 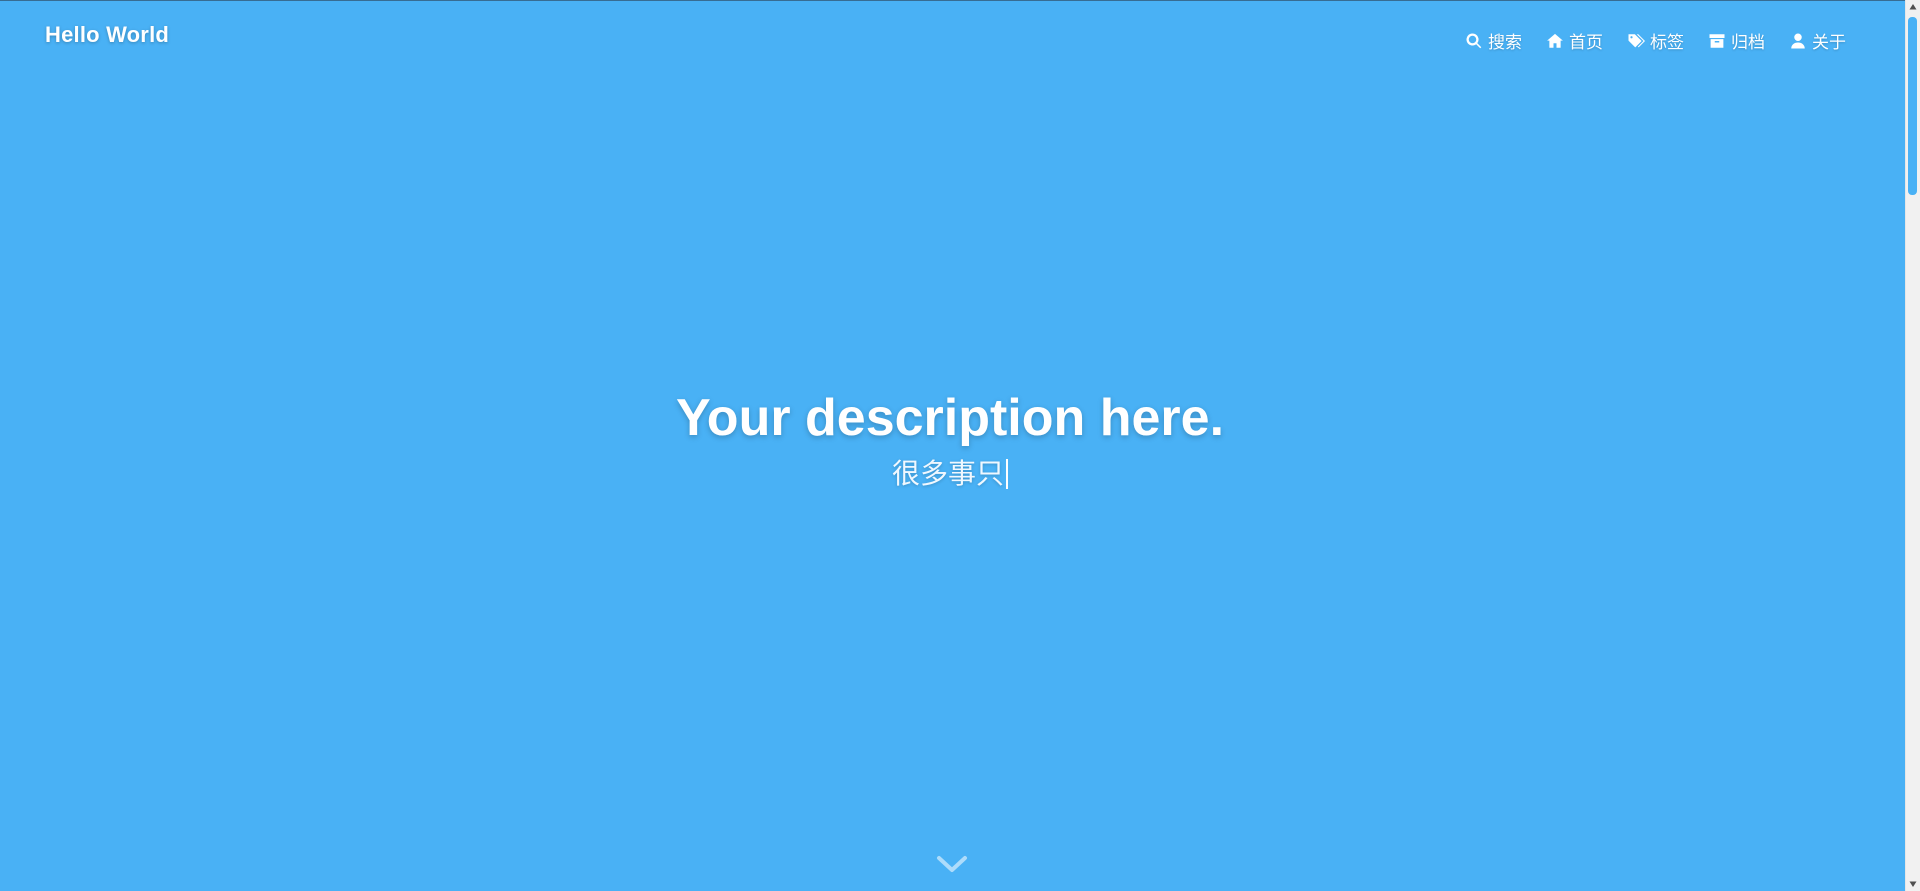 I want to click on triangle-down-icon, so click(x=1913, y=884).